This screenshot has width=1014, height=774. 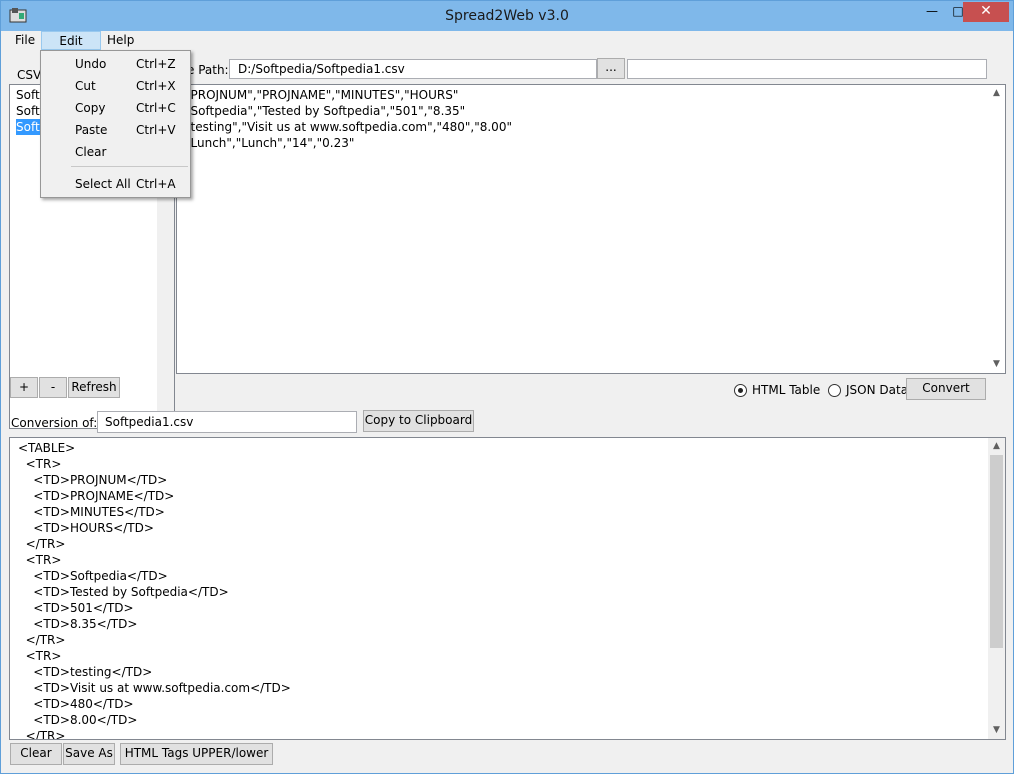 What do you see at coordinates (270, 143) in the screenshot?
I see `csv-line: "Lunch","Lunch","14","0.23"` at bounding box center [270, 143].